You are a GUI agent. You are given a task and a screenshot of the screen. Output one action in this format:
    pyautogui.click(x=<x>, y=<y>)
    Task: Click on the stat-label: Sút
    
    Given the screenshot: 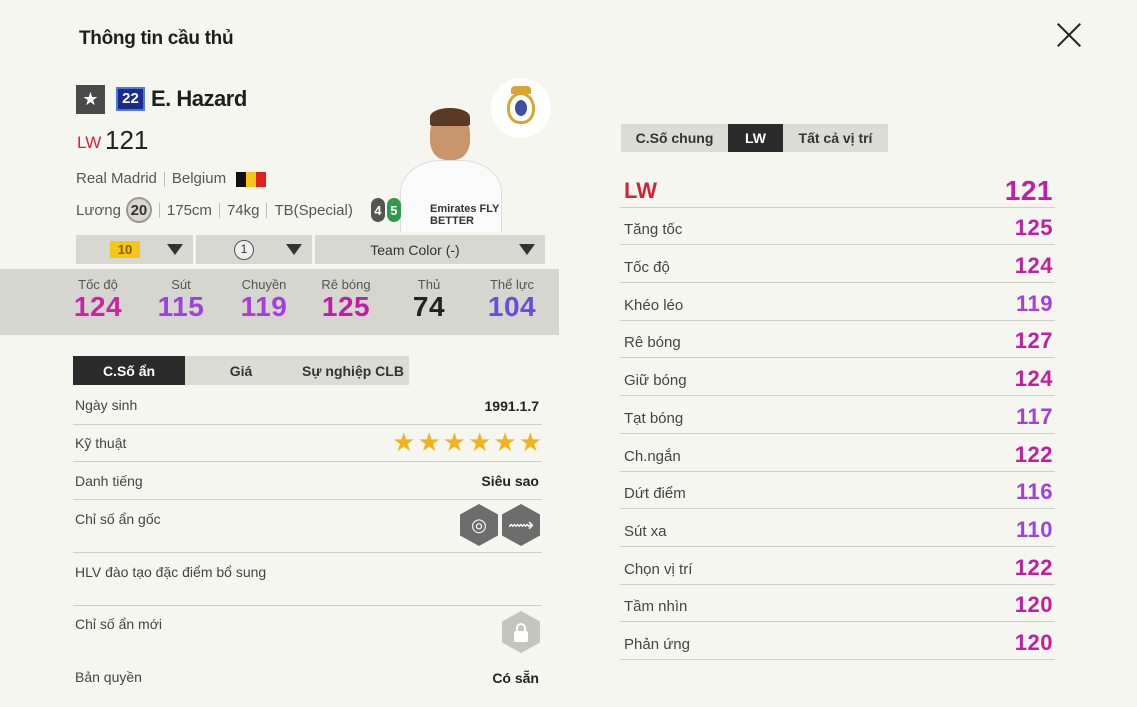 What is the action you would take?
    pyautogui.click(x=181, y=284)
    